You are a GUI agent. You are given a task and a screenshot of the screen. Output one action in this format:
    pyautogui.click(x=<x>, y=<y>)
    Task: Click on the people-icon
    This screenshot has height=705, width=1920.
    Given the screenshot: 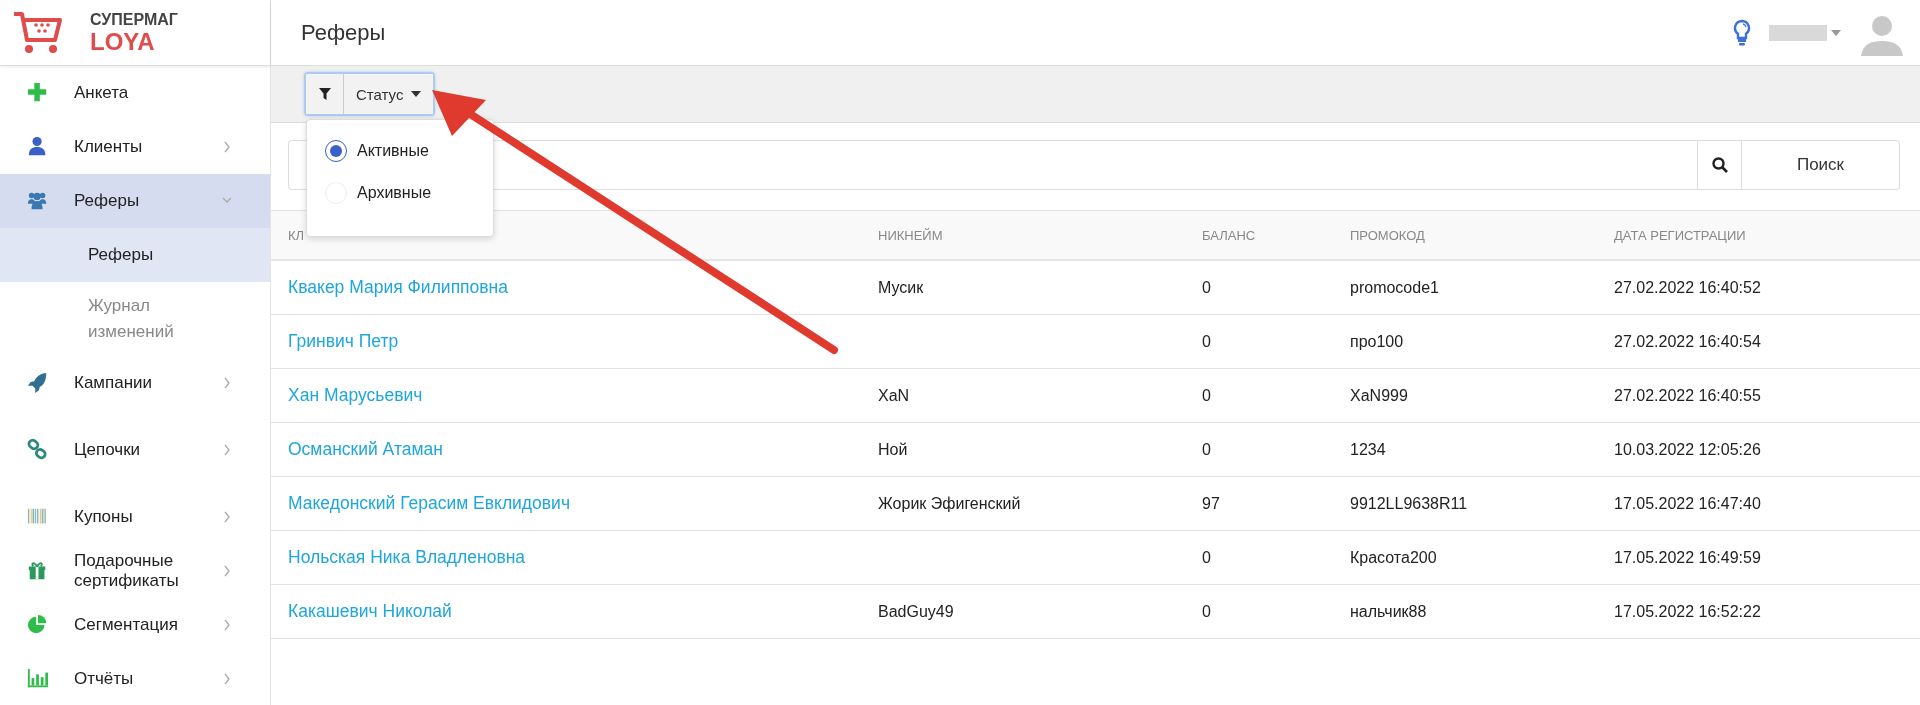 What is the action you would take?
    pyautogui.click(x=38, y=201)
    